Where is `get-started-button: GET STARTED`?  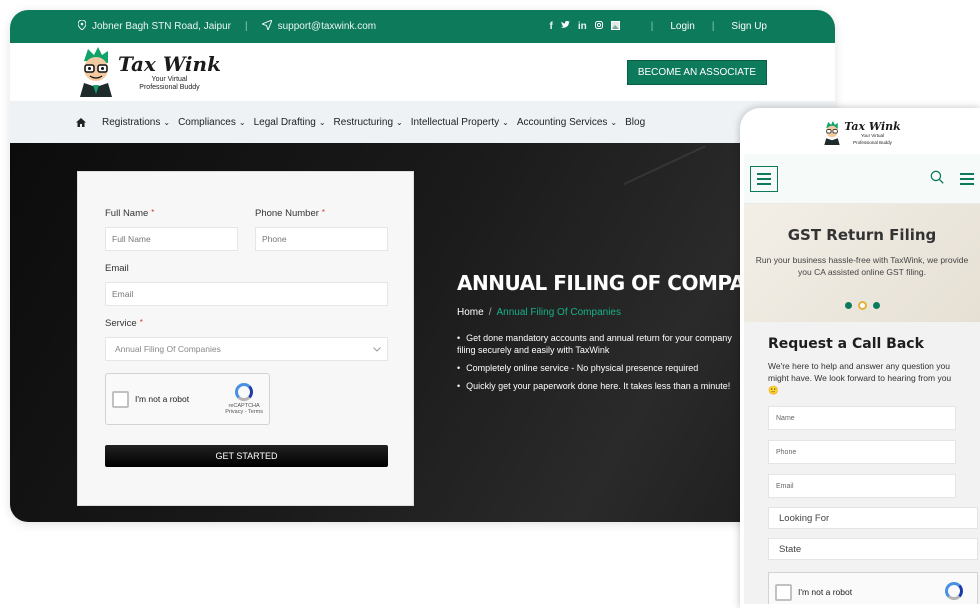 get-started-button: GET STARTED is located at coordinates (246, 456).